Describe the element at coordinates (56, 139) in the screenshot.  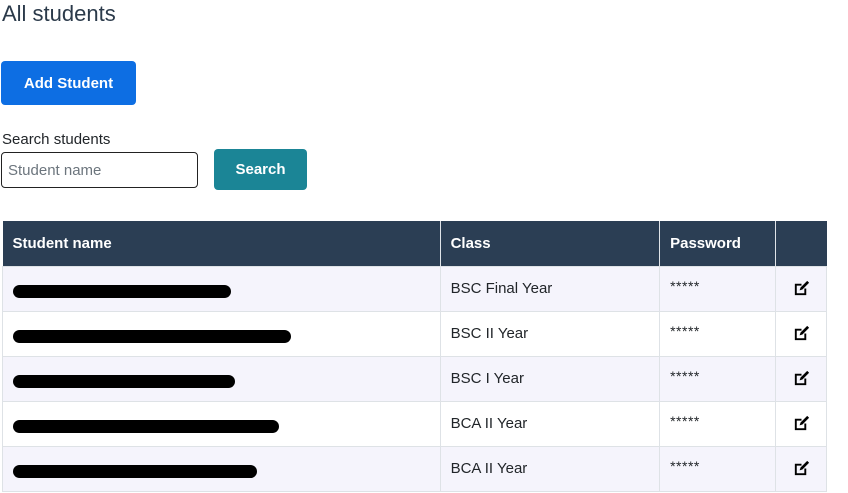
I see `search-label: Search students` at that location.